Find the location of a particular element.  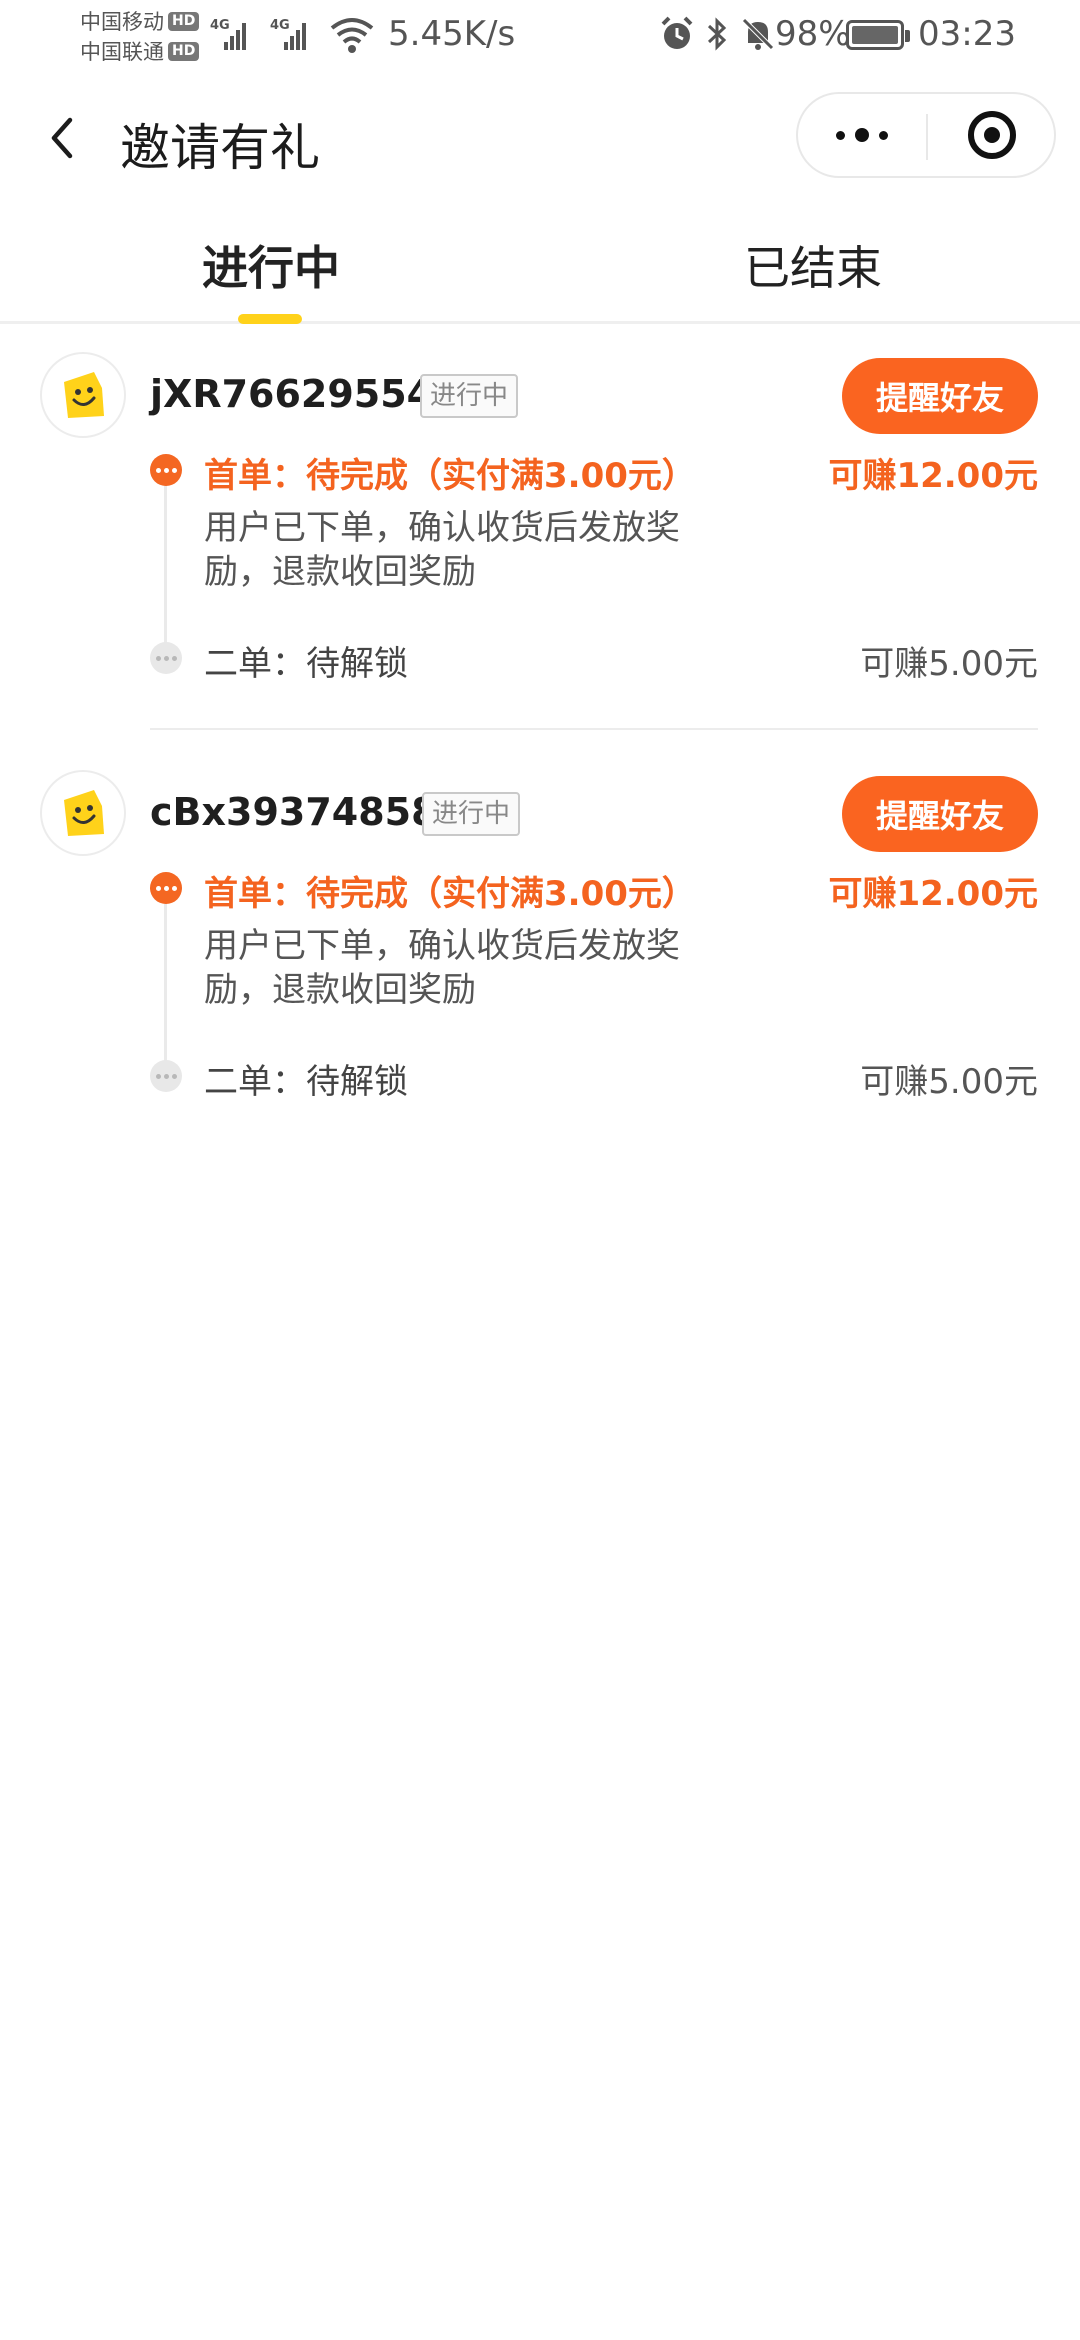

bluetooth-icon is located at coordinates (717, 36).